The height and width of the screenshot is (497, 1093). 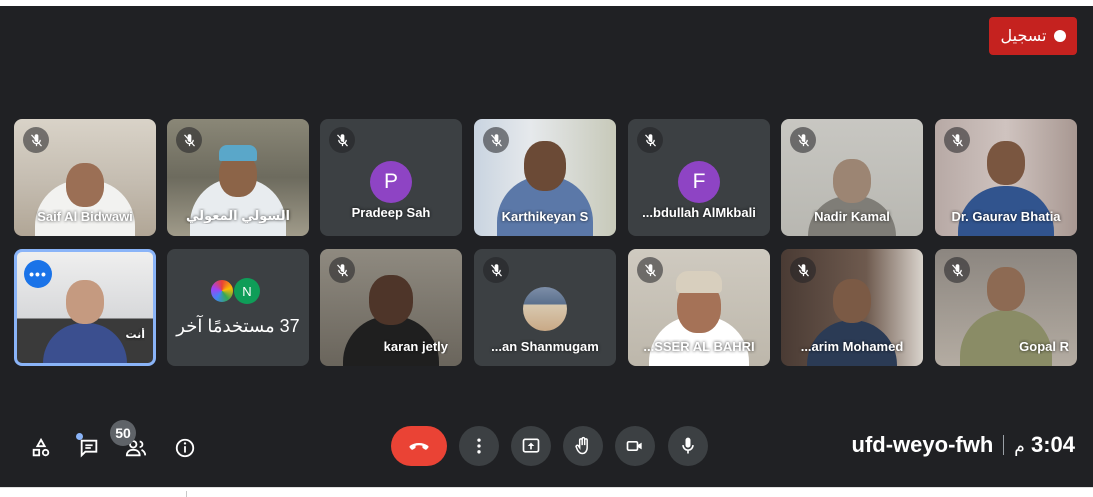 I want to click on camera-icon, so click(x=634, y=446).